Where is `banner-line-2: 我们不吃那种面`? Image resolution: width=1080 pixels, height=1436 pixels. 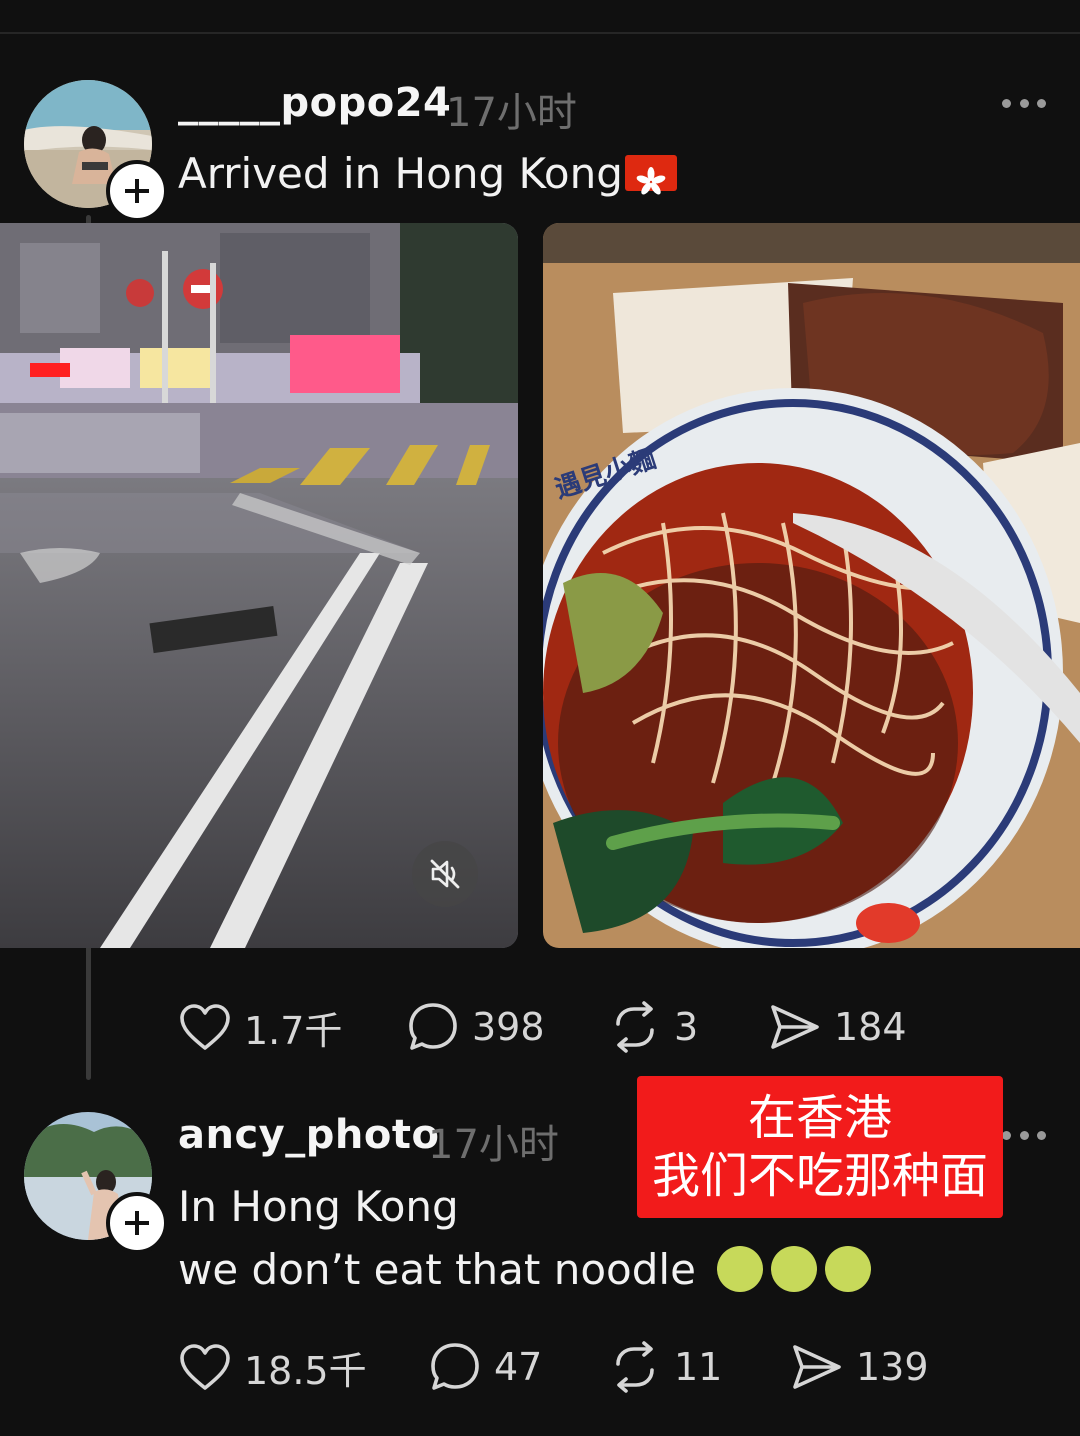 banner-line-2: 我们不吃那种面 is located at coordinates (819, 1176).